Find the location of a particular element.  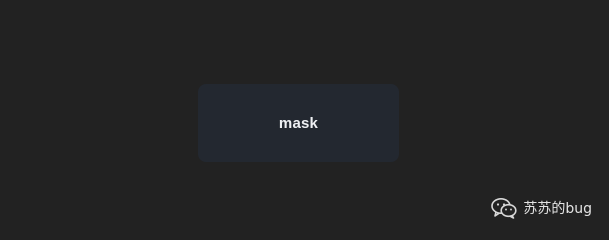

mask-label: mask is located at coordinates (298, 123).